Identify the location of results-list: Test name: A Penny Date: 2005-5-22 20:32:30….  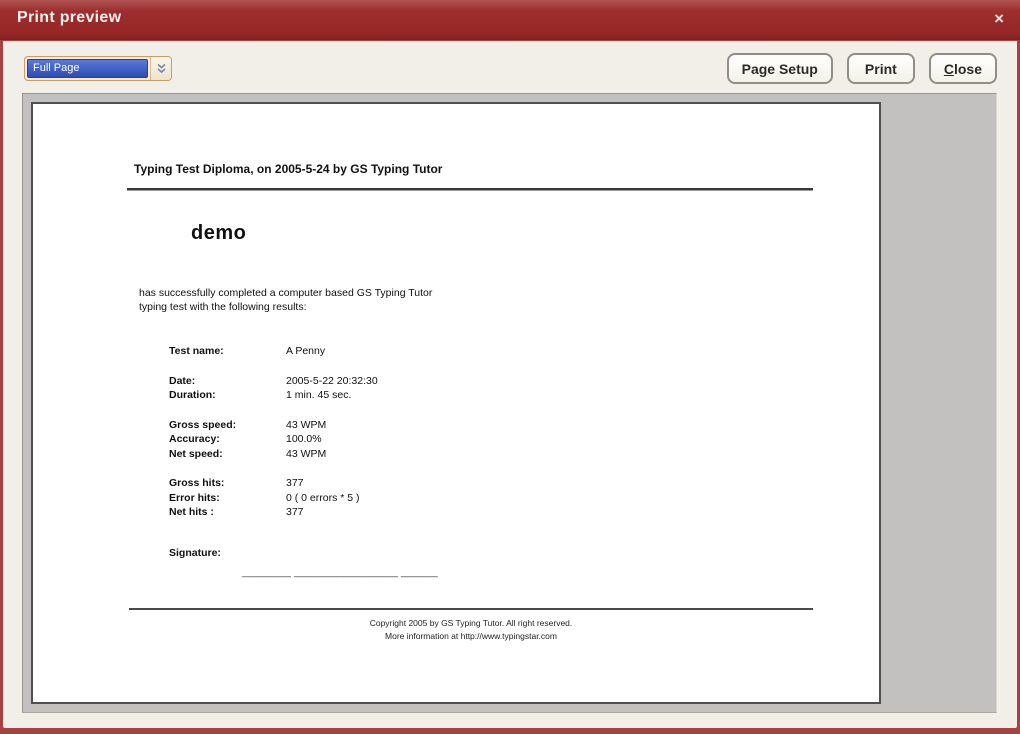
(273, 439).